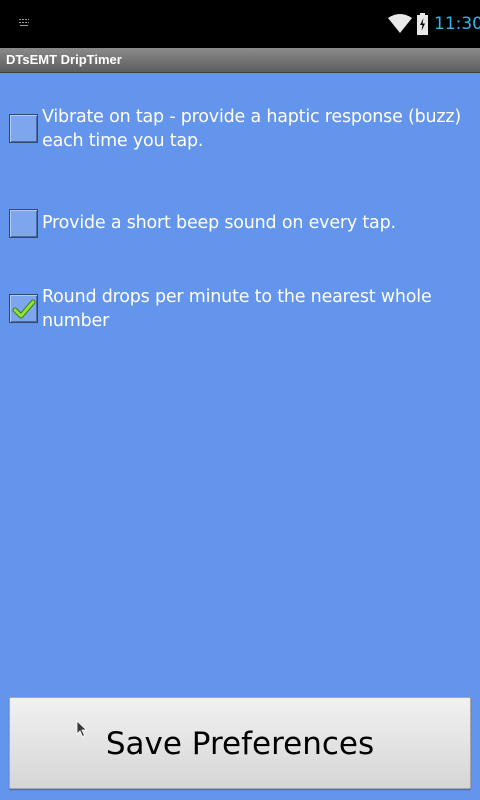  What do you see at coordinates (219, 223) in the screenshot?
I see `beep-label: Provide a short beep sound on every tap.` at bounding box center [219, 223].